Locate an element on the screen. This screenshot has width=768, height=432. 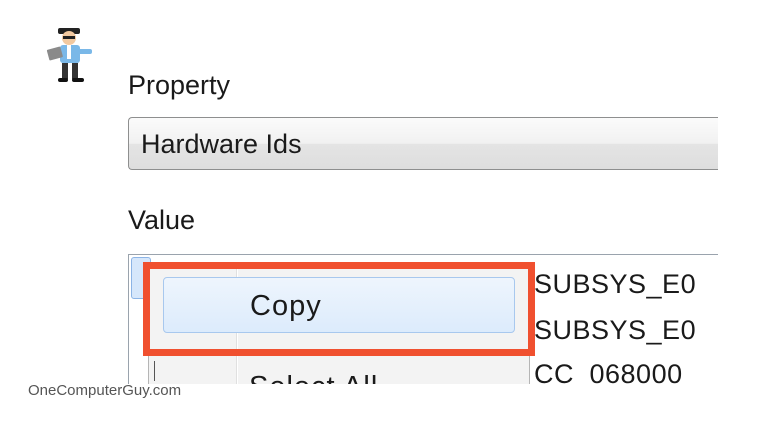
context-menu: Copy Select All is located at coordinates (339, 324).